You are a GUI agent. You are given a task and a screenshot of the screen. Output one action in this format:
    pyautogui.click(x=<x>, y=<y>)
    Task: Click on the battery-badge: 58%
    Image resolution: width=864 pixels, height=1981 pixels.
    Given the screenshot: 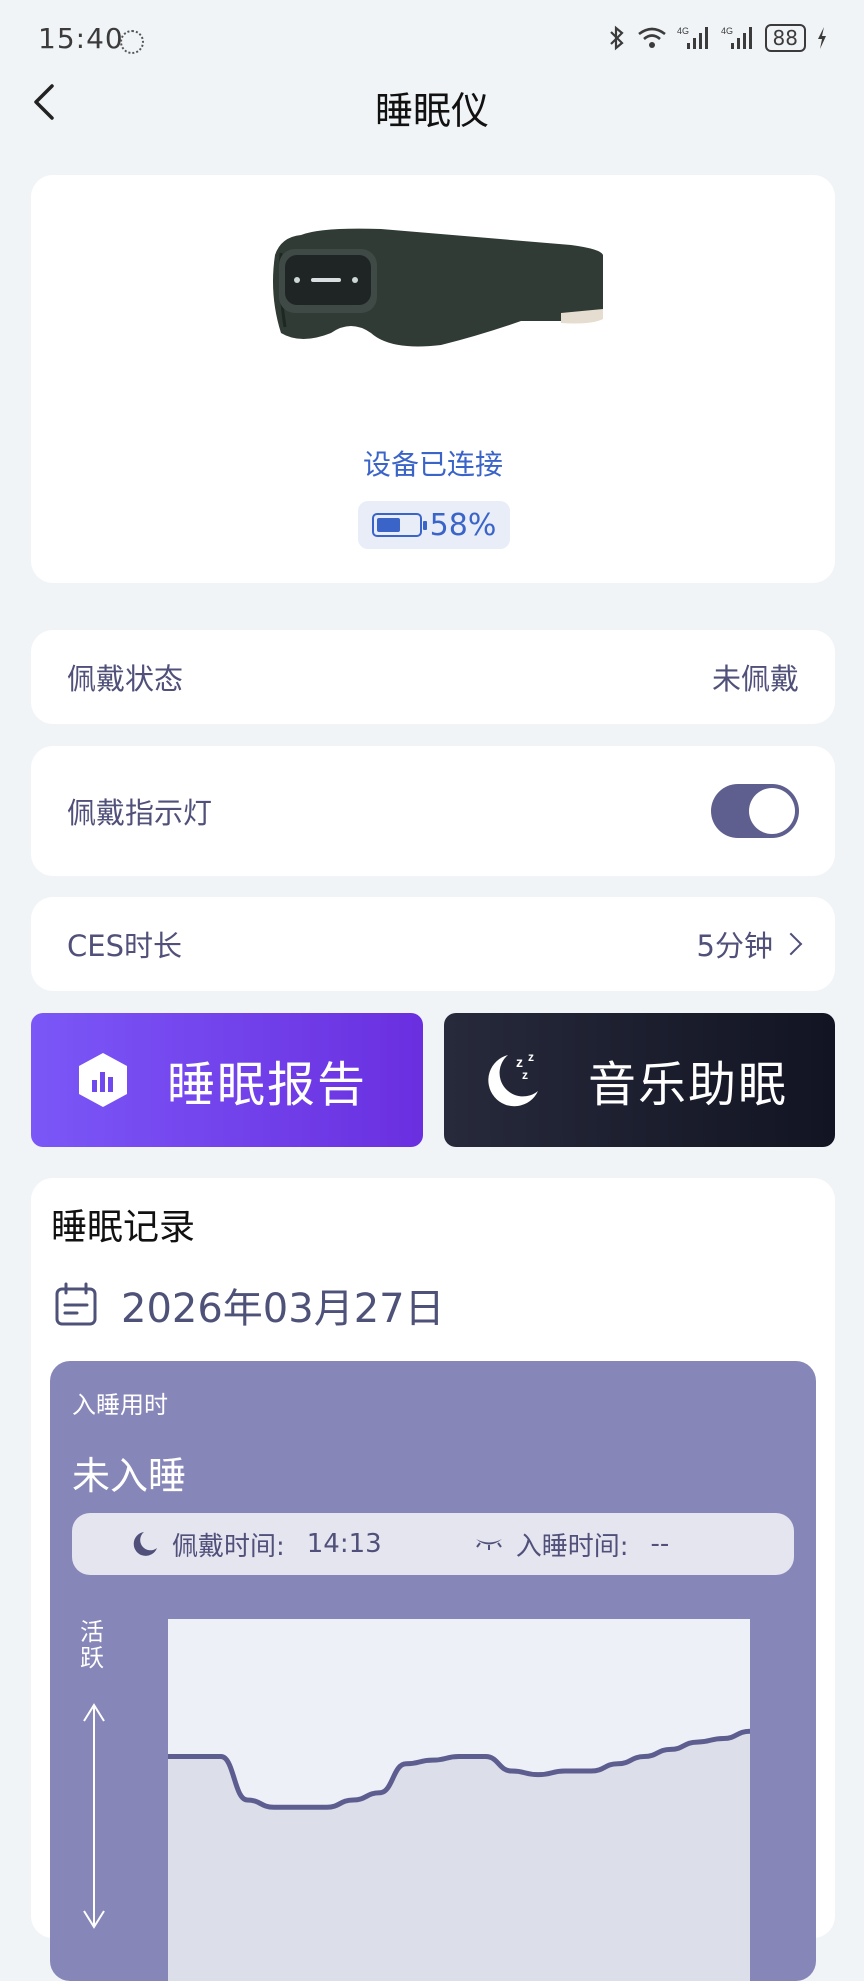 What is the action you would take?
    pyautogui.click(x=434, y=525)
    